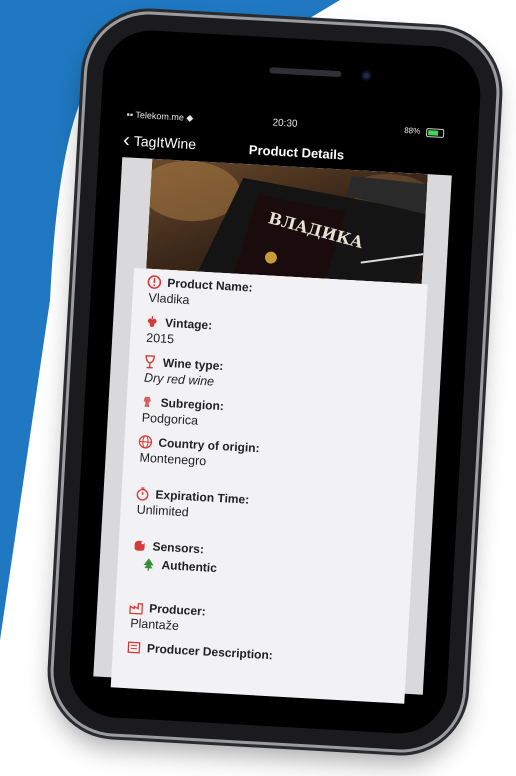  Describe the element at coordinates (154, 625) in the screenshot. I see `field-value: Plantaže` at that location.